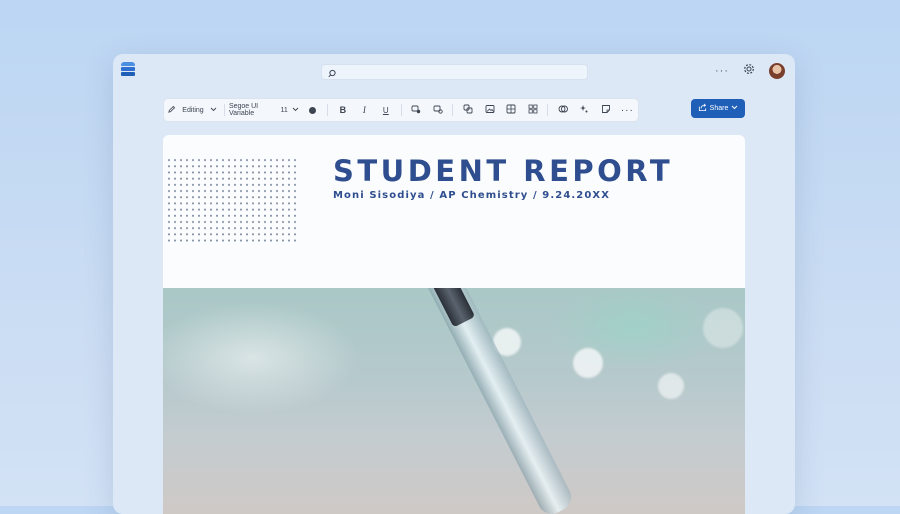  I want to click on share-button: Share, so click(718, 108).